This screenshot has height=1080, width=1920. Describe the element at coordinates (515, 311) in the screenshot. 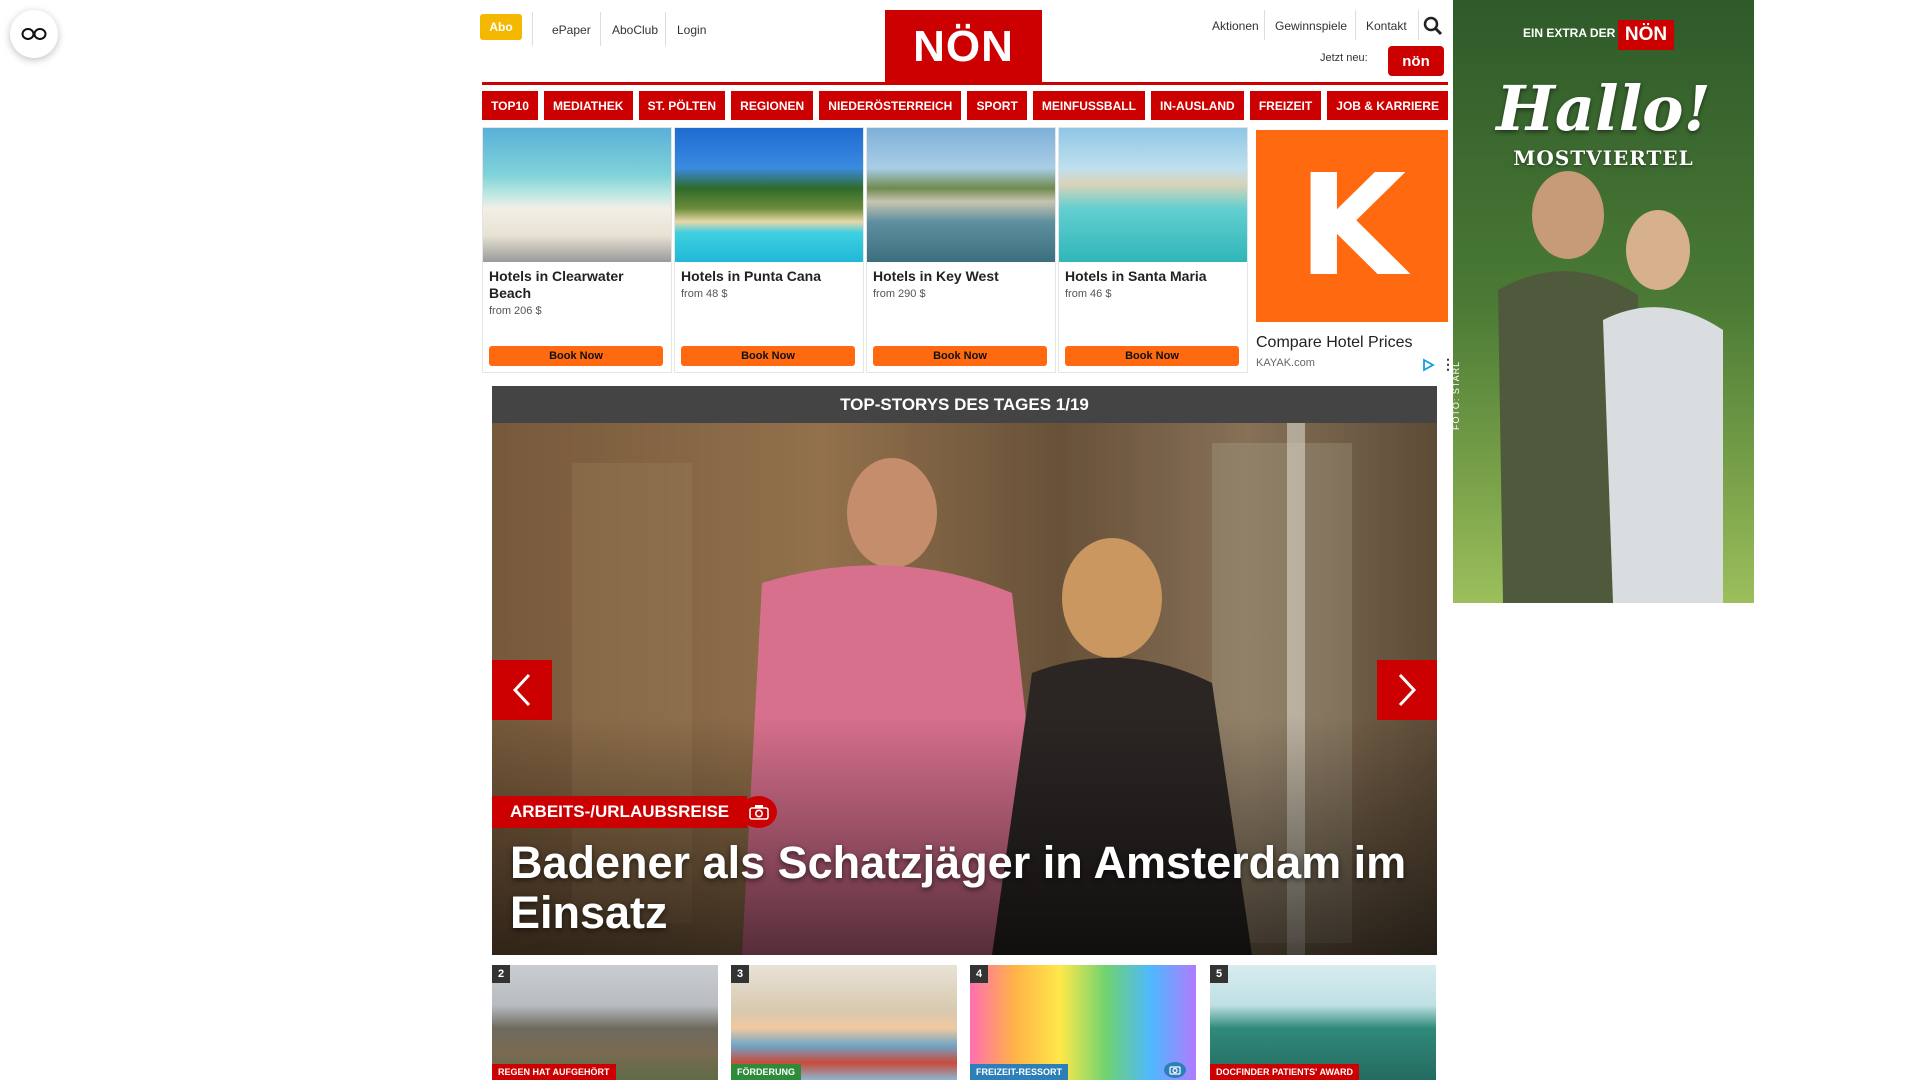

I see `hotel-price: from 206 $` at that location.